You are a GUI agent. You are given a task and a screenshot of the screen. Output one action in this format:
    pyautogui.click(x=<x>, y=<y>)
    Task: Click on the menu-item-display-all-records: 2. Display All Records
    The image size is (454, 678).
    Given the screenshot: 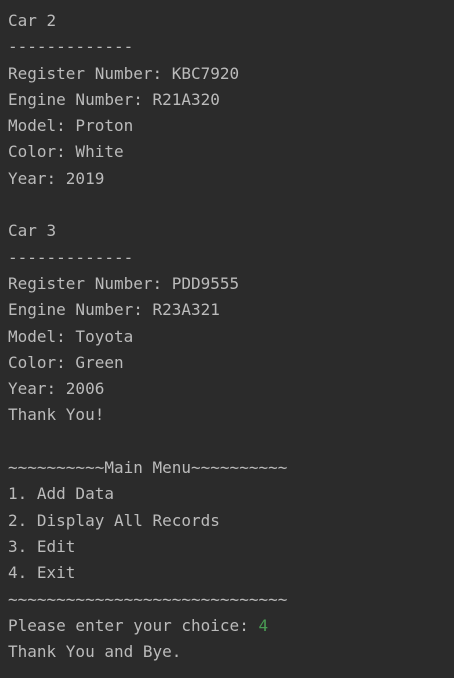 What is the action you would take?
    pyautogui.click(x=114, y=520)
    